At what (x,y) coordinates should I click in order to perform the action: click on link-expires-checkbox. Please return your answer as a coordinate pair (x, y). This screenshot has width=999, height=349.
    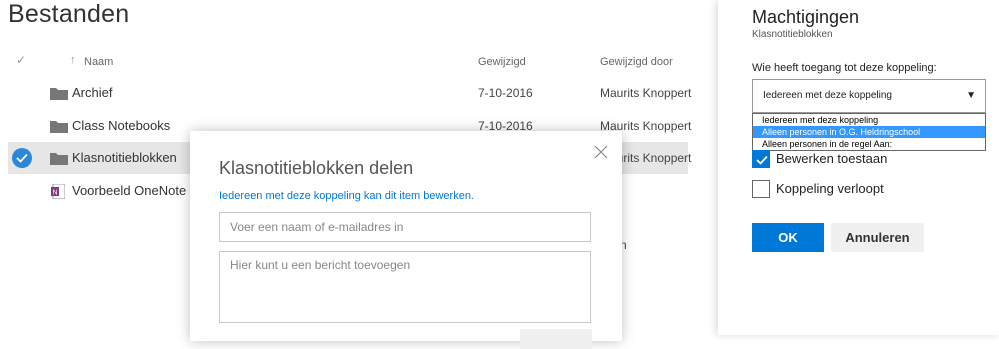
    Looking at the image, I should click on (761, 189).